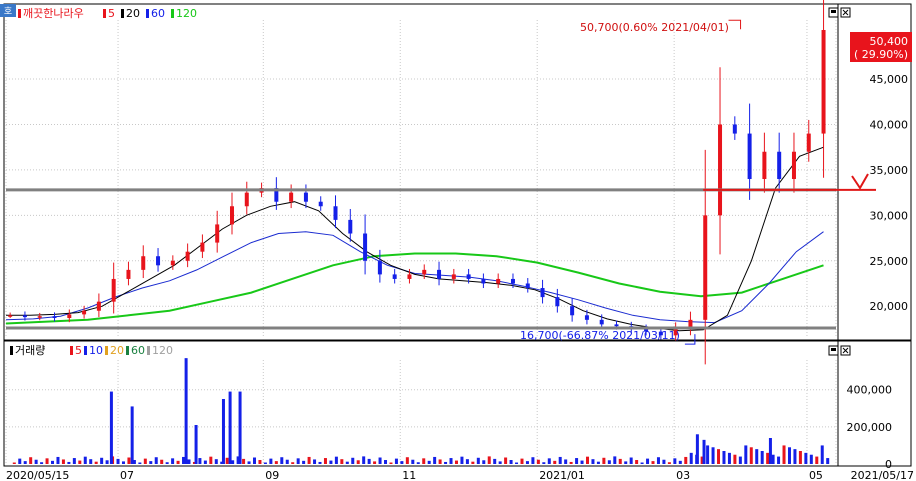  I want to click on corner-badge-icon: 호, so click(8, 10).